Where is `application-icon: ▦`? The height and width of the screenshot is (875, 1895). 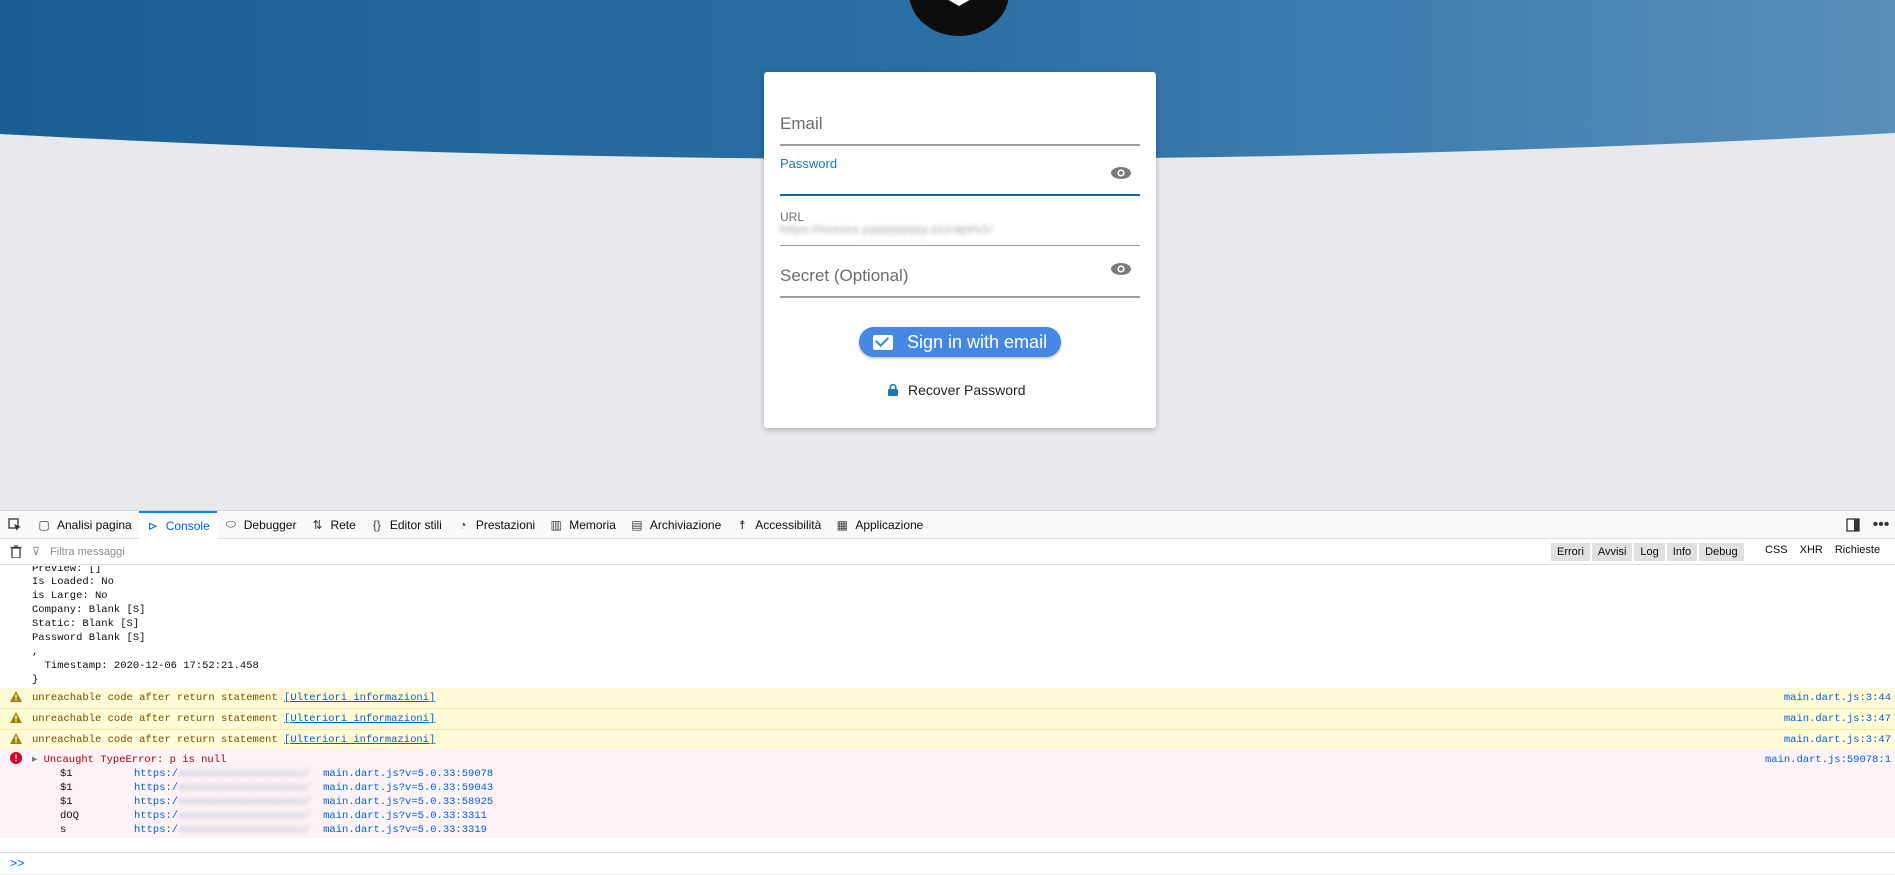 application-icon: ▦ is located at coordinates (842, 524).